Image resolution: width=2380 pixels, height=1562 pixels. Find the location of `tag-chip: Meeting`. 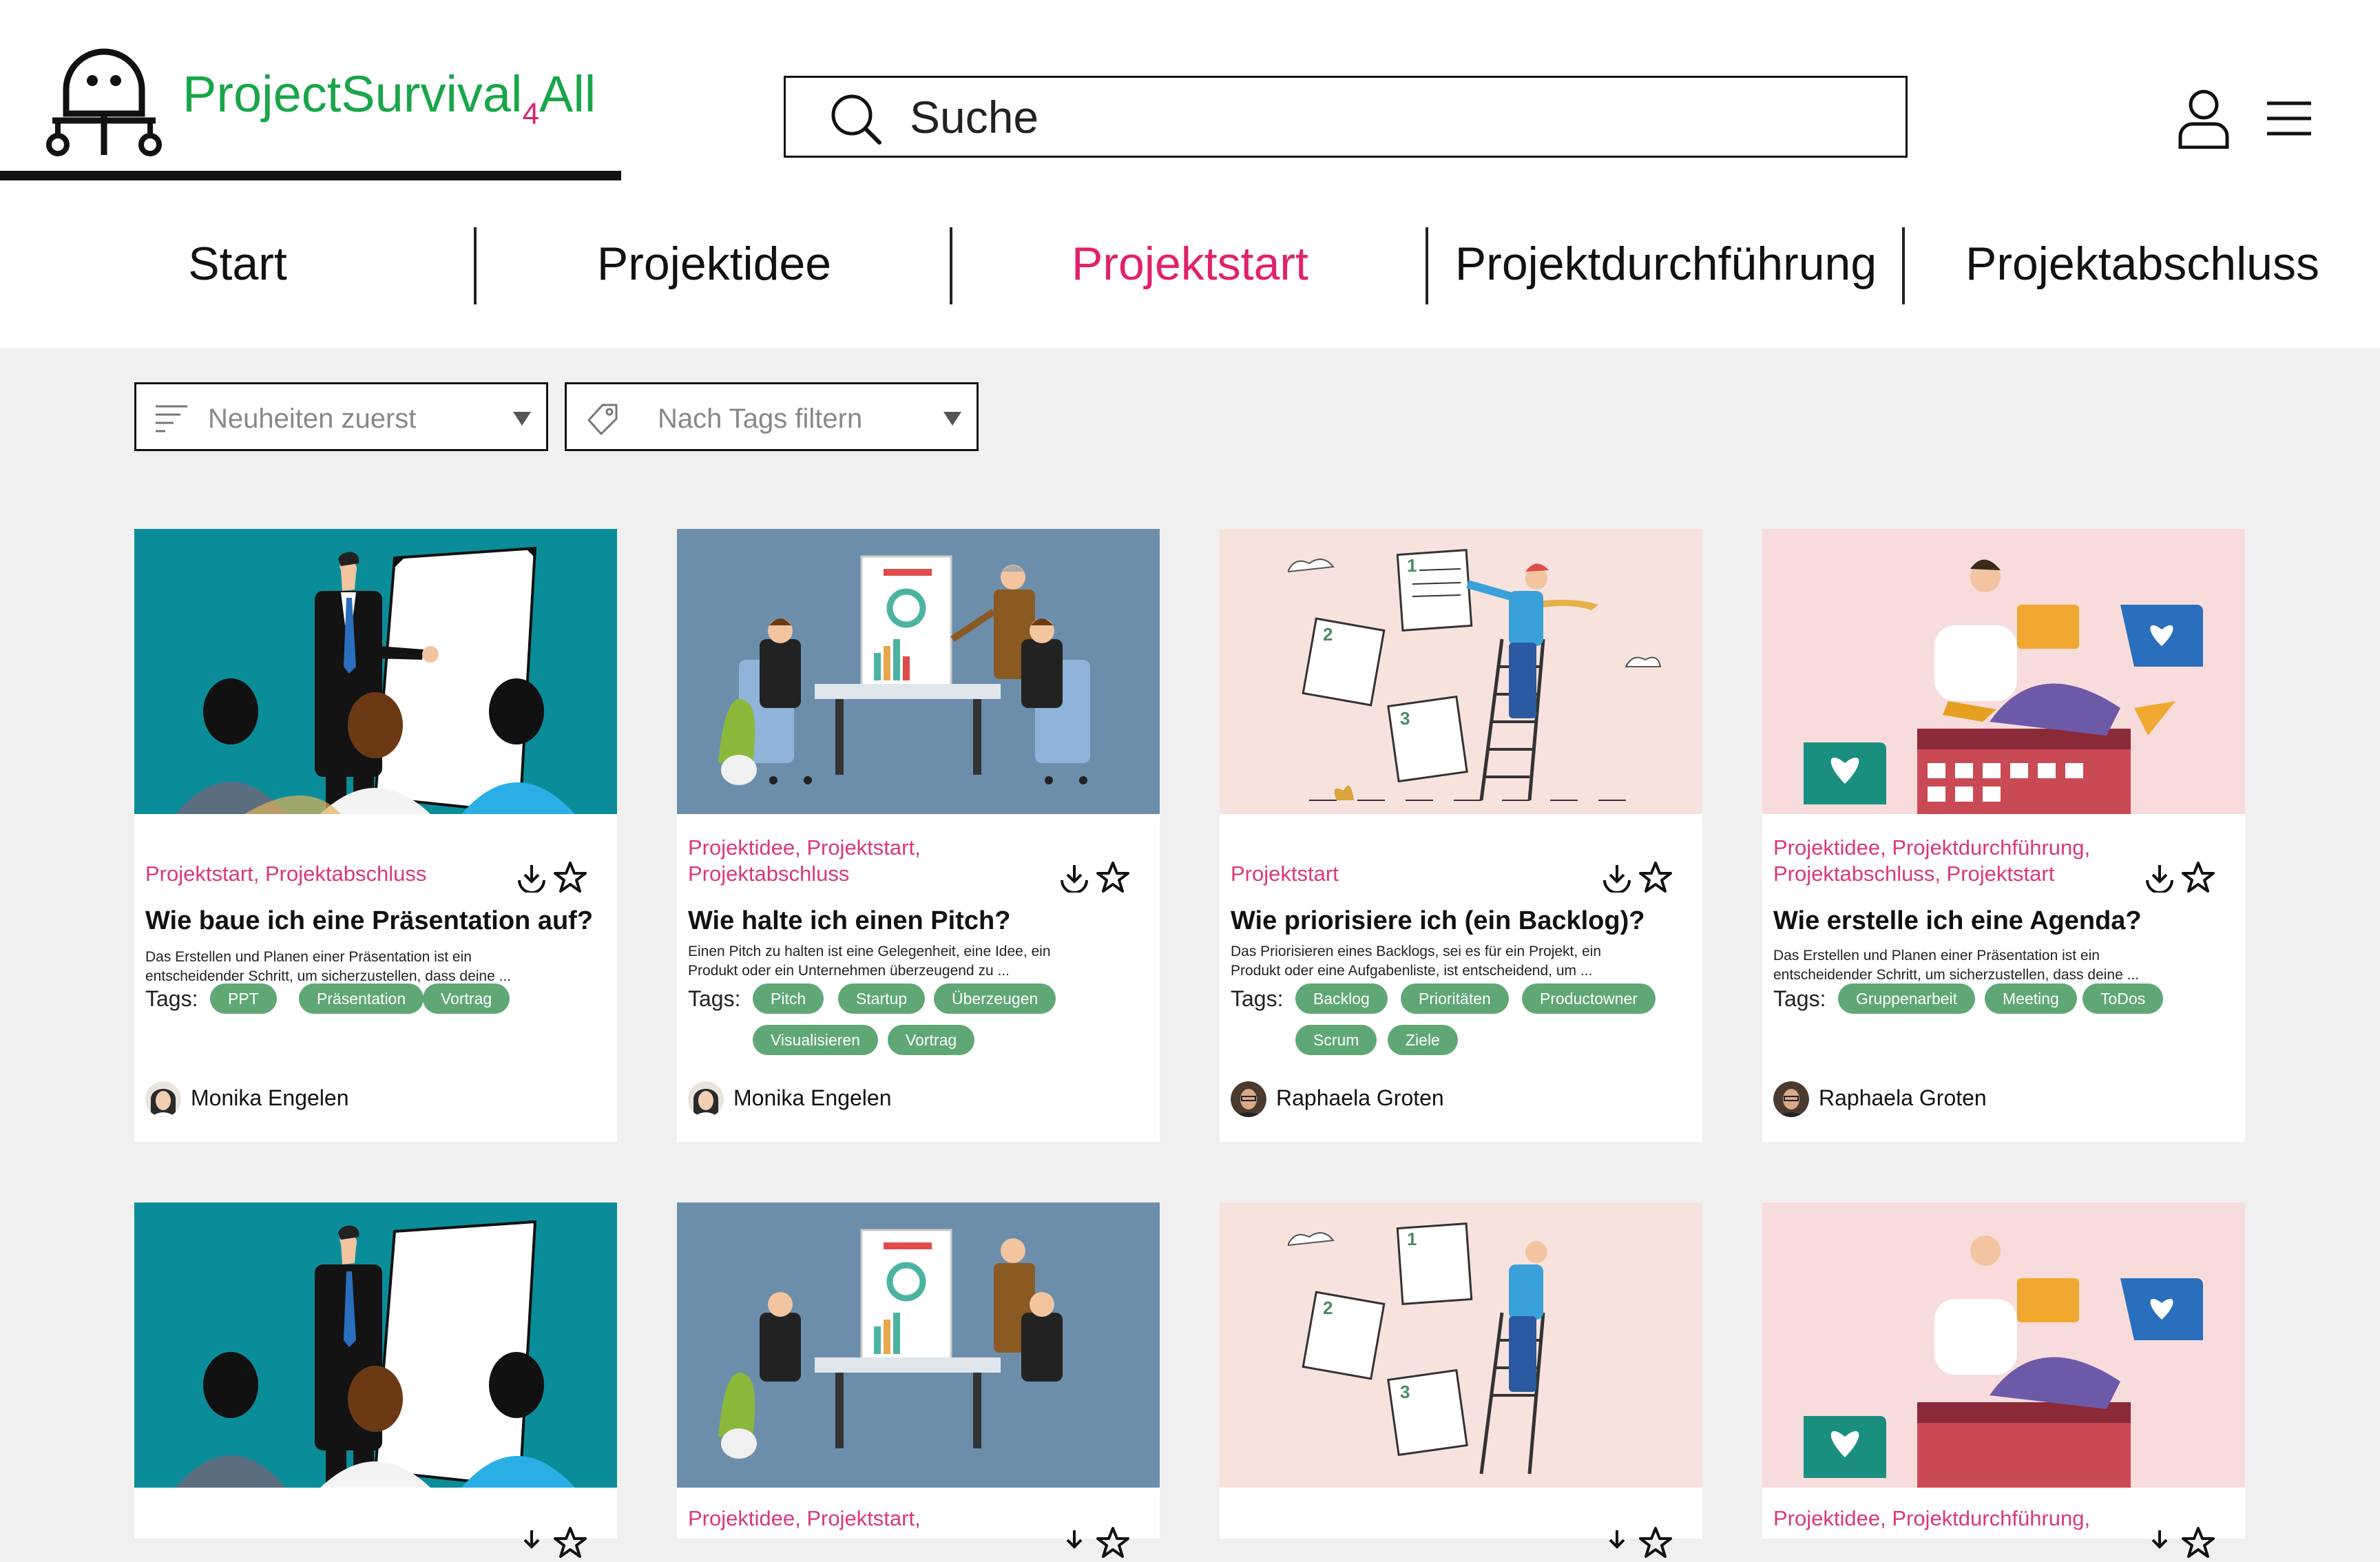

tag-chip: Meeting is located at coordinates (2031, 999).